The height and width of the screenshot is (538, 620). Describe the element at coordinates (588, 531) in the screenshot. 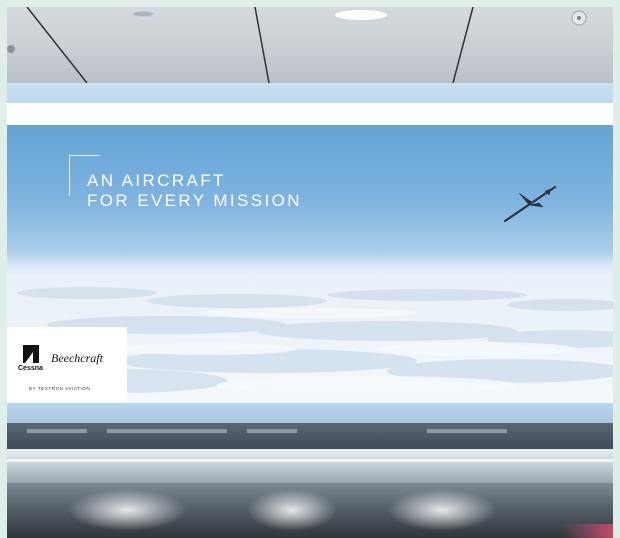

I see `floor-accent` at that location.